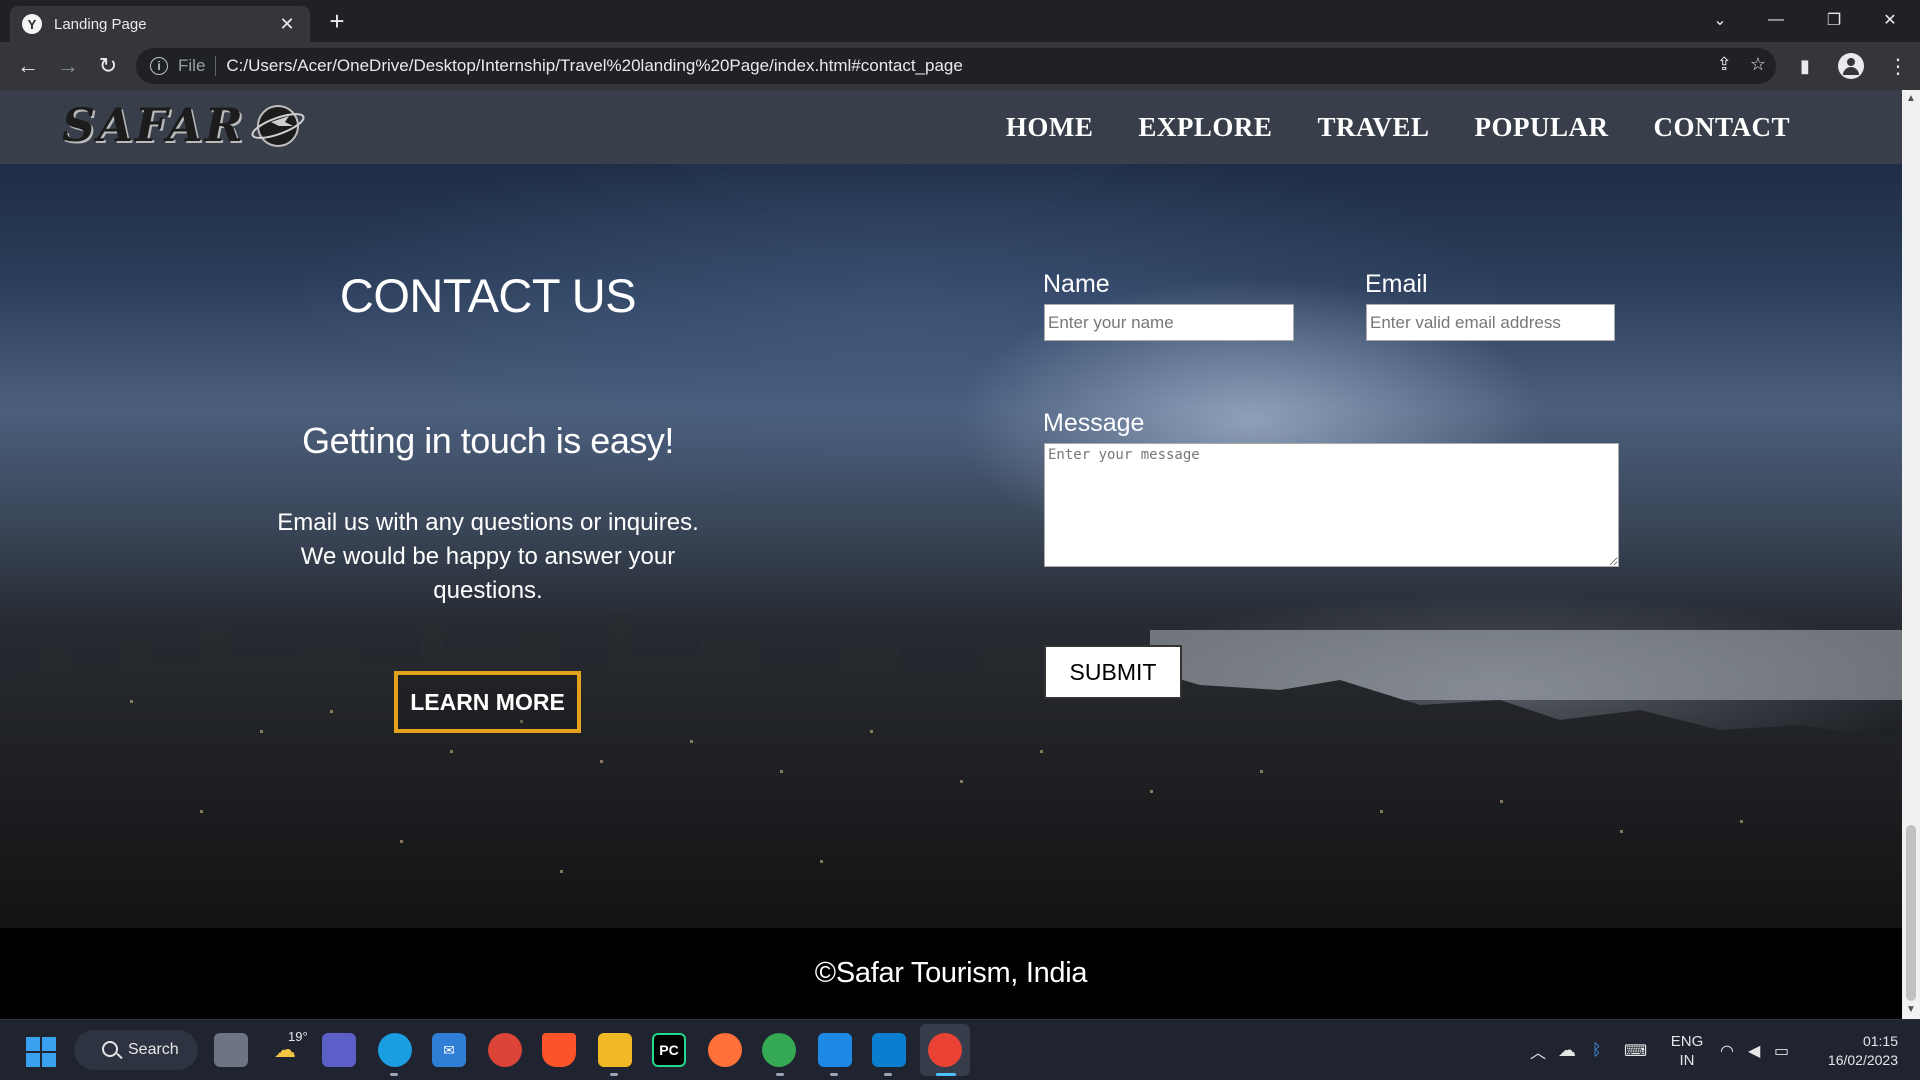 This screenshot has height=1080, width=1920. I want to click on weather-temperature: 19°, so click(298, 1036).